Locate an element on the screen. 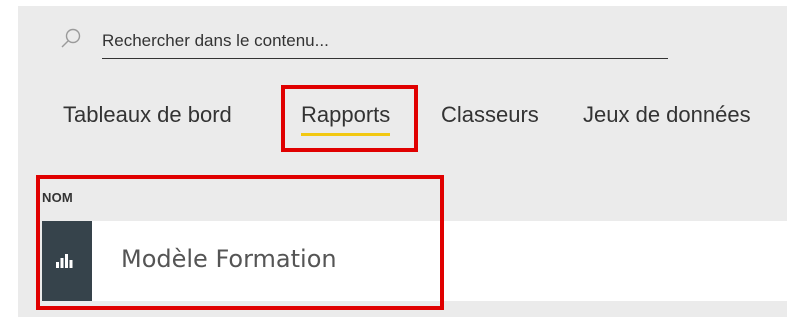 Image resolution: width=787 pixels, height=332 pixels. tab-jeux-de-donnees: Jeux de données is located at coordinates (667, 115).